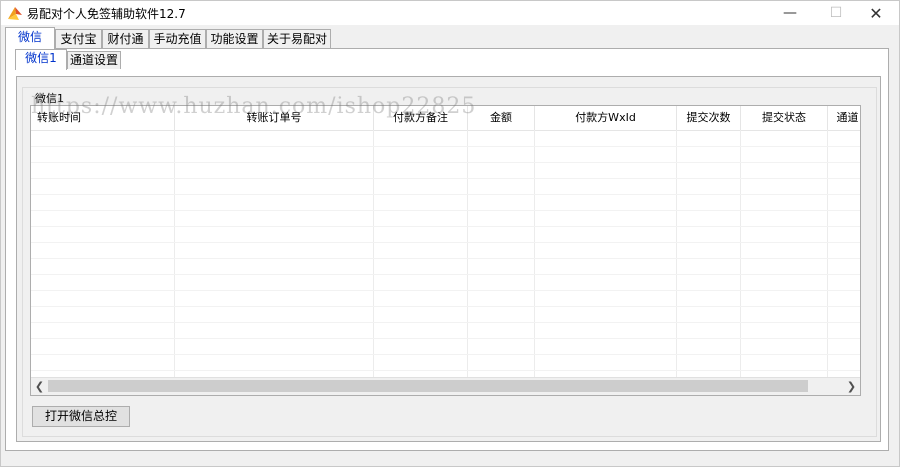 The width and height of the screenshot is (900, 467). I want to click on tab-wechat: 微信, so click(30, 38).